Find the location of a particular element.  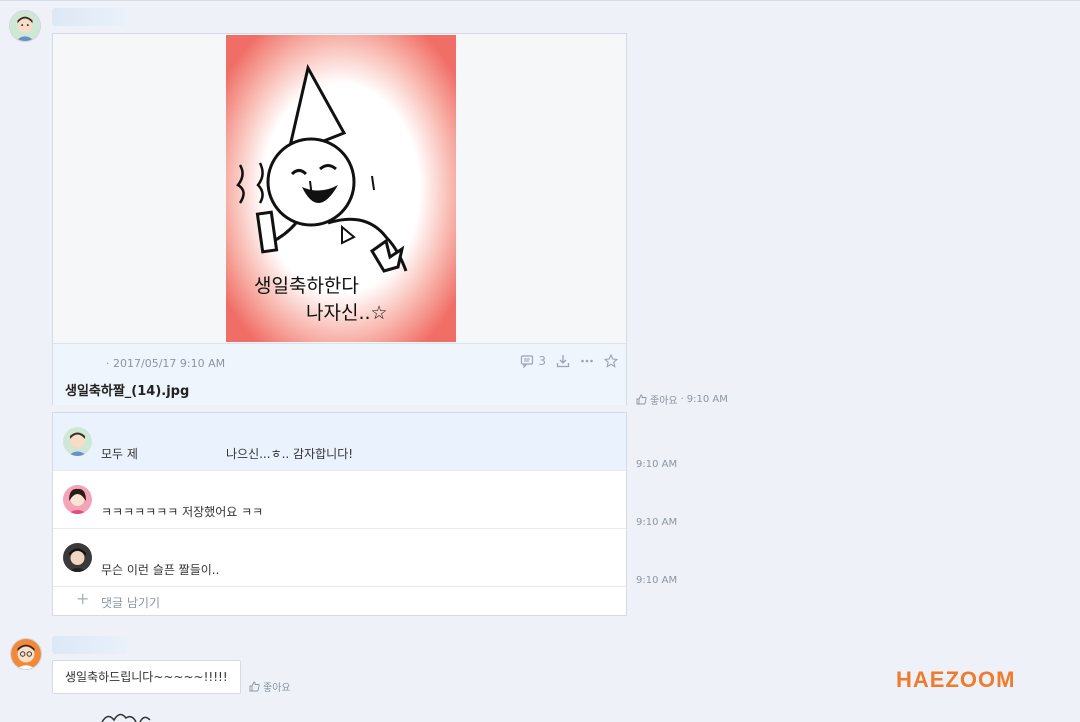

file-meta-bar: · 2017/05/17 9:10 AM 생일축하짤_(14).jpg 3 is located at coordinates (339, 374).